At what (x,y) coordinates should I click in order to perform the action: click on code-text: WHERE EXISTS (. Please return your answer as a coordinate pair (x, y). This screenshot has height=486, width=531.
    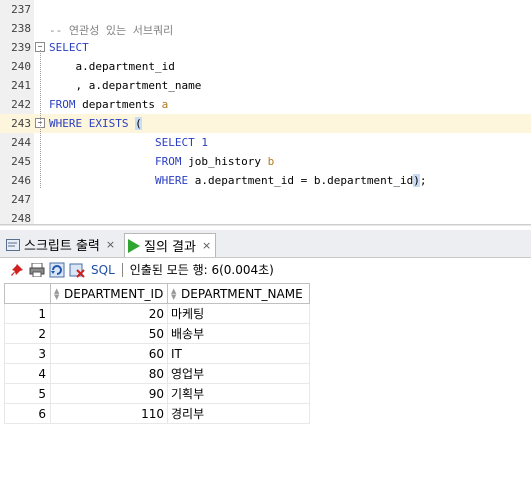
    Looking at the image, I should click on (95, 123).